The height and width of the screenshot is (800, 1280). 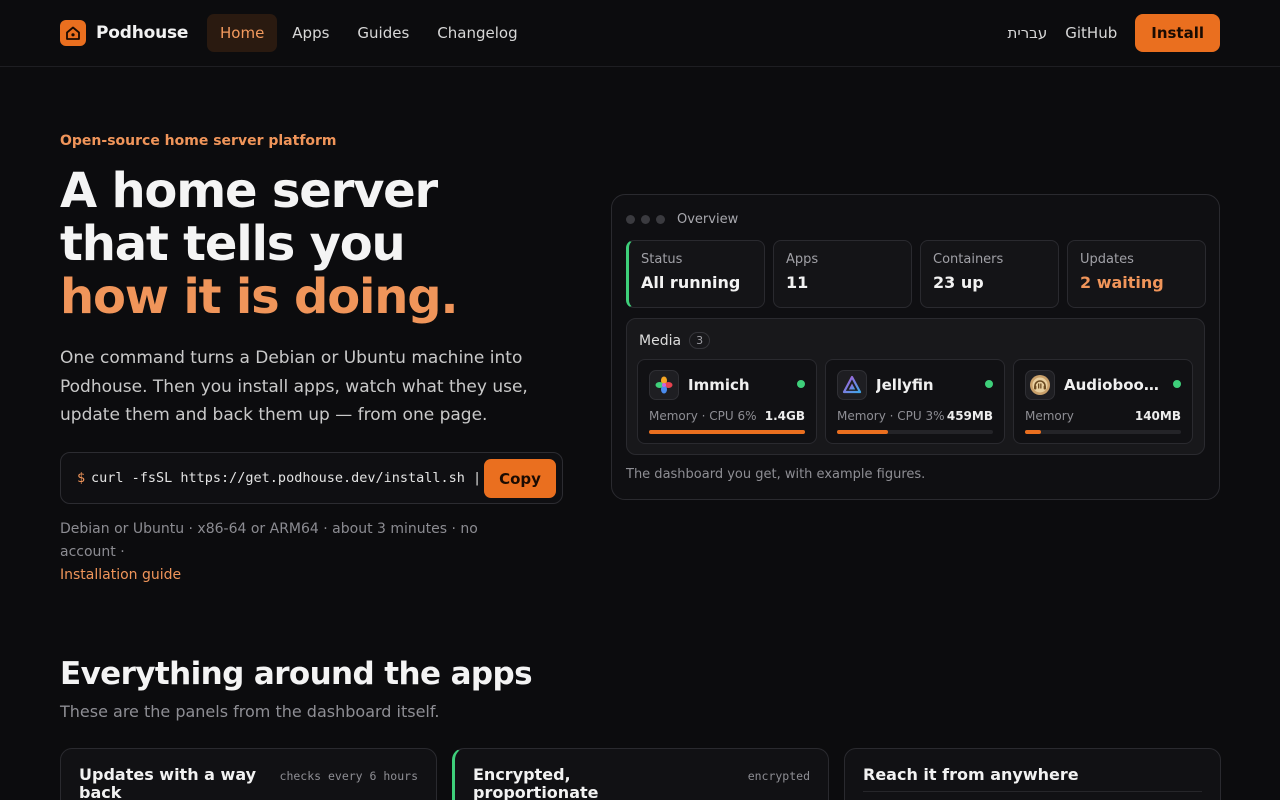 What do you see at coordinates (645, 219) in the screenshot?
I see `window-dots` at bounding box center [645, 219].